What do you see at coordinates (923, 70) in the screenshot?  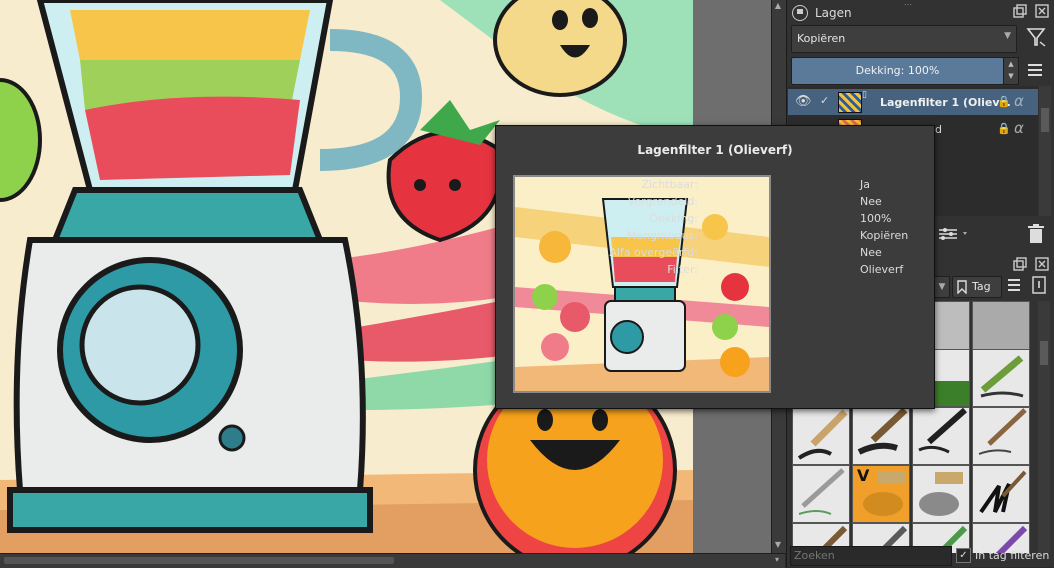 I see `opacity-value: 100%` at bounding box center [923, 70].